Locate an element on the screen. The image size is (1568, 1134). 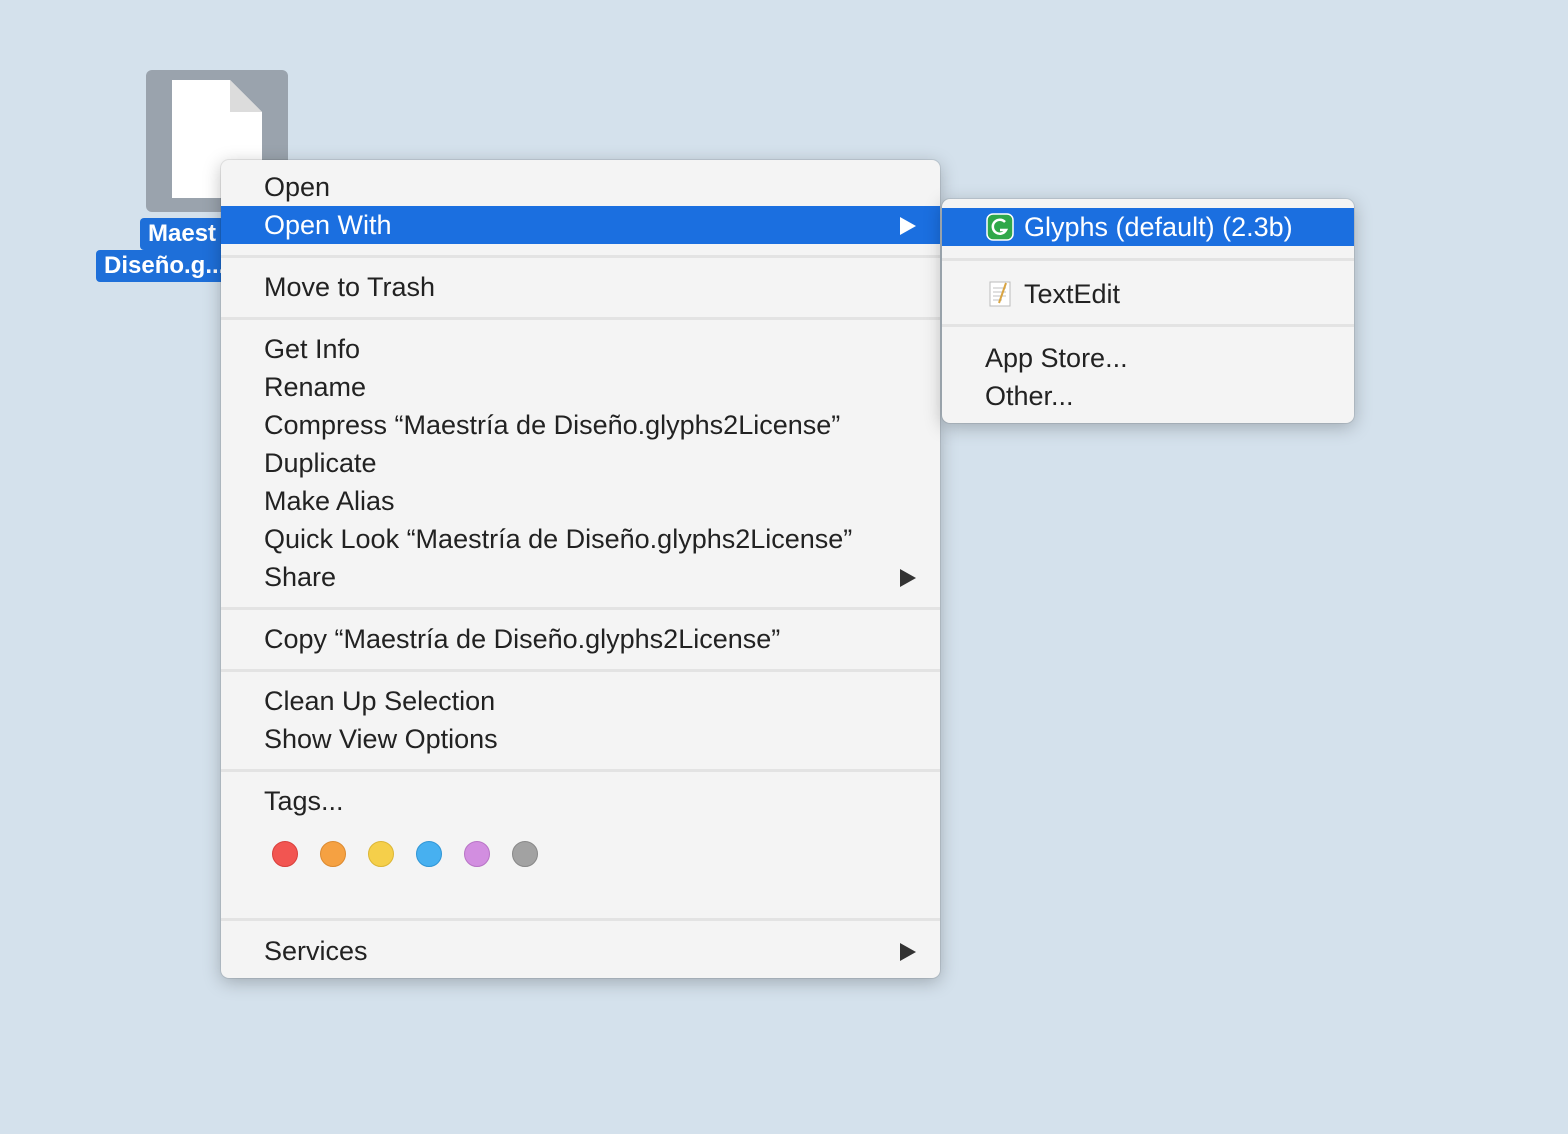
menu-item-open: Open is located at coordinates (580, 187).